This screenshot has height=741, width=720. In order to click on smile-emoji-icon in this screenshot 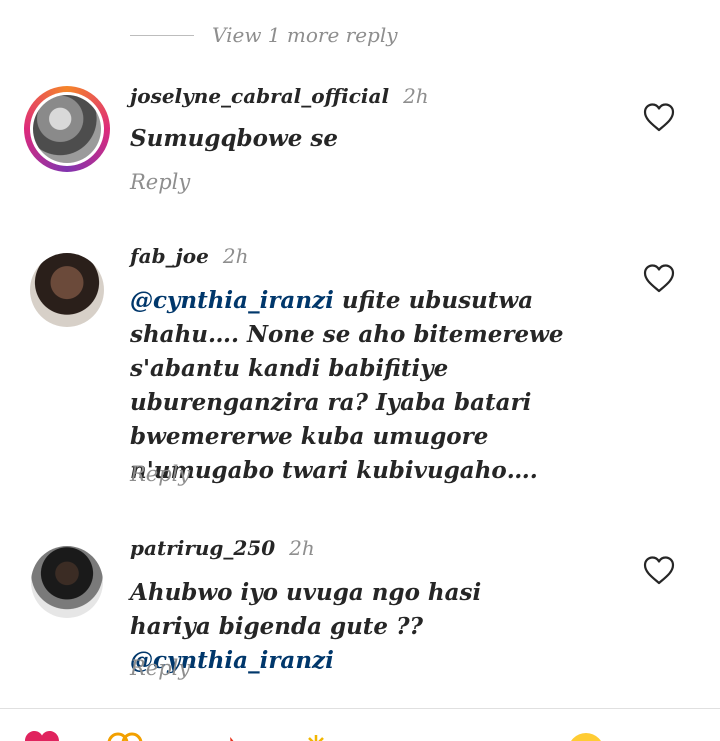, I will do `click(586, 734)`.